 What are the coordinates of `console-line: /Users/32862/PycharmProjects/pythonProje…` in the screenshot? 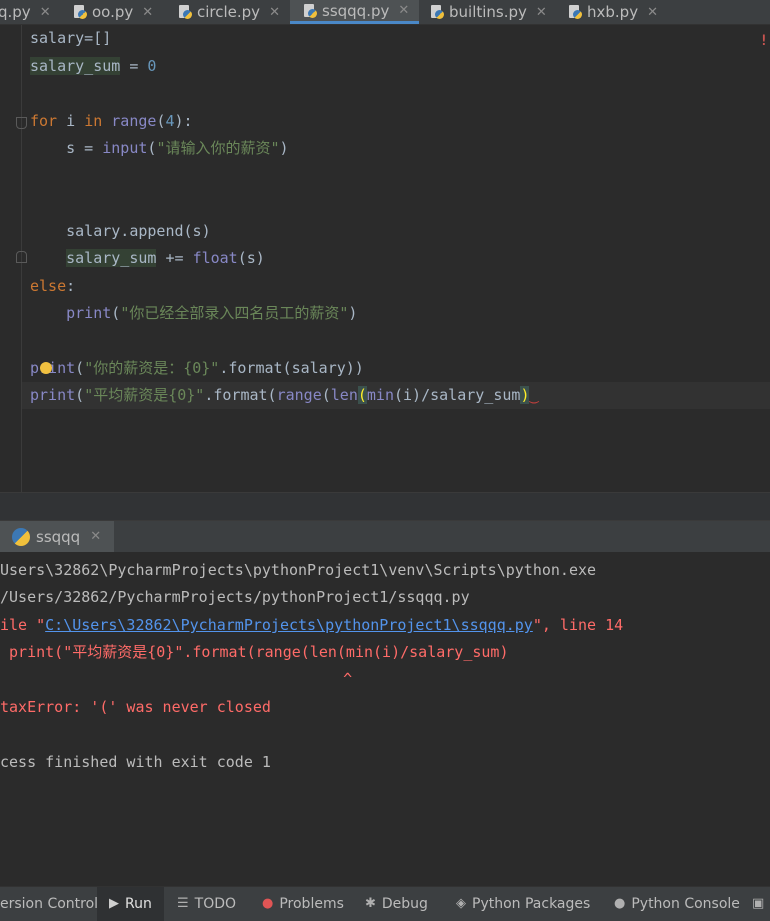 It's located at (235, 597).